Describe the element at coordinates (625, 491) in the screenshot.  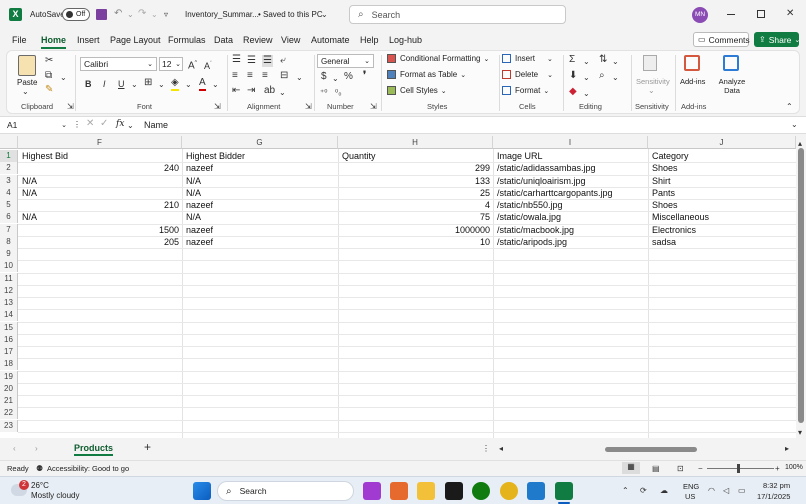
I see `show-hidden-icons-icon: ⌃` at that location.